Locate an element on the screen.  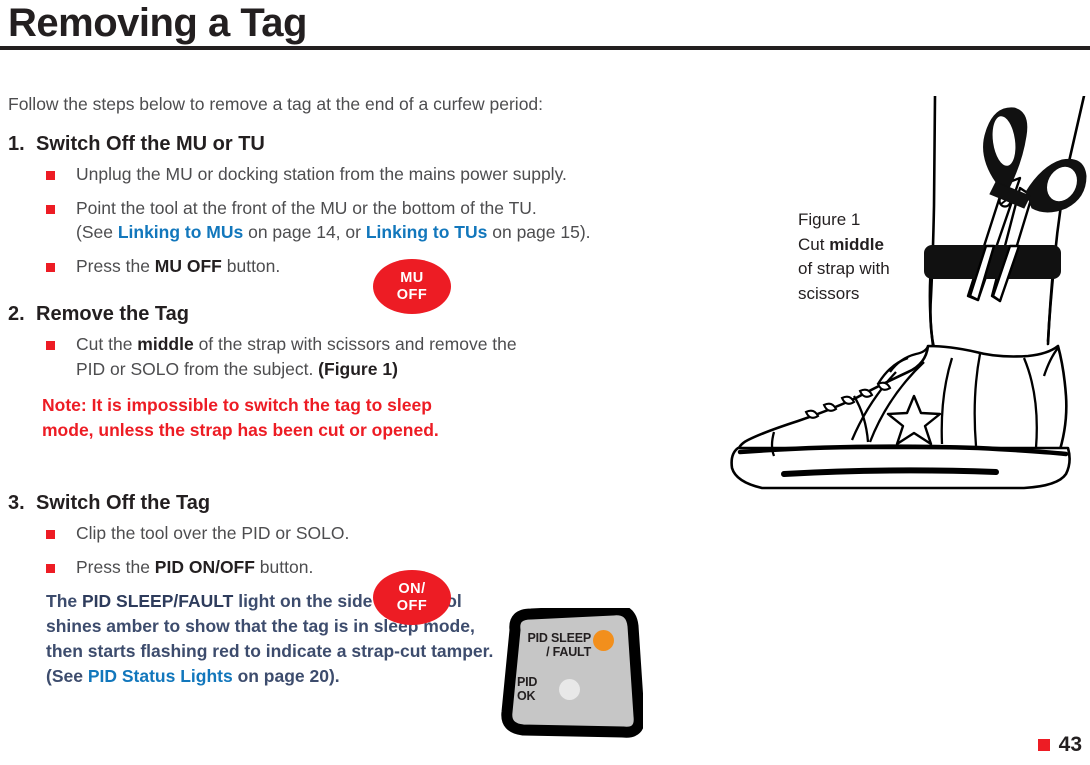
footer-square-icon is located at coordinates (1043, 745).